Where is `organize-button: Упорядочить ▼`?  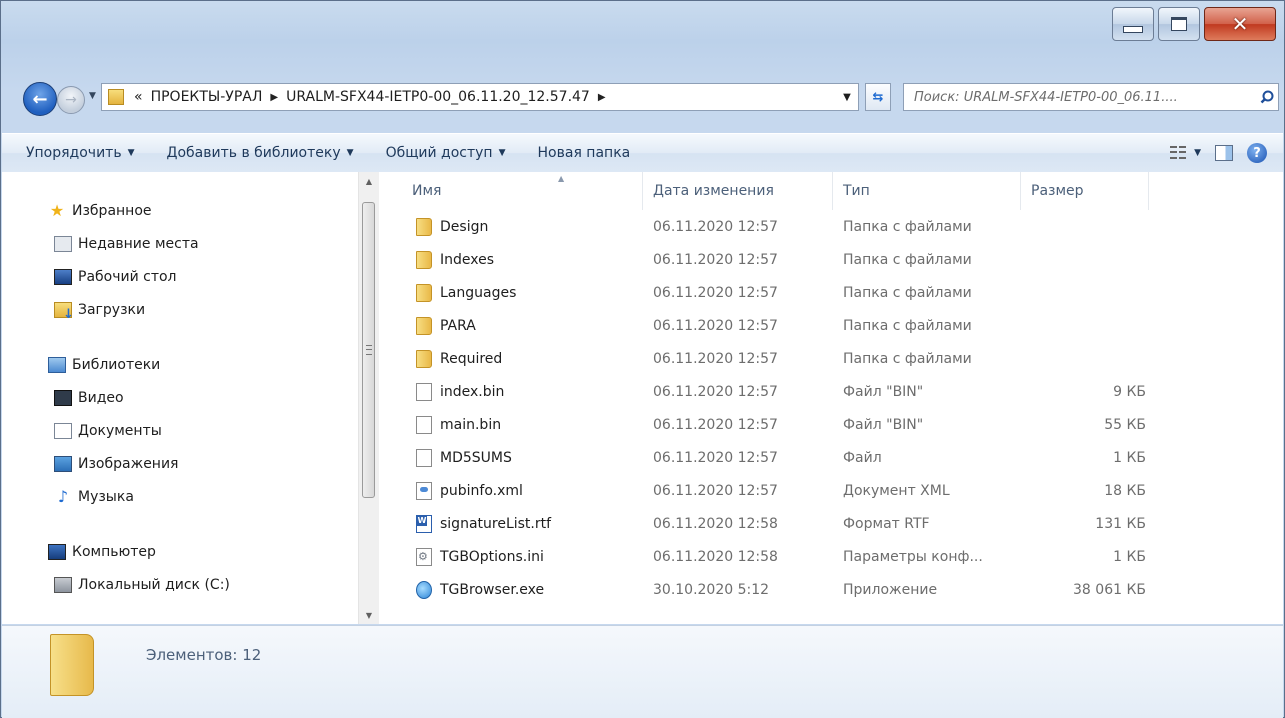
organize-button: Упорядочить ▼ is located at coordinates (76, 153).